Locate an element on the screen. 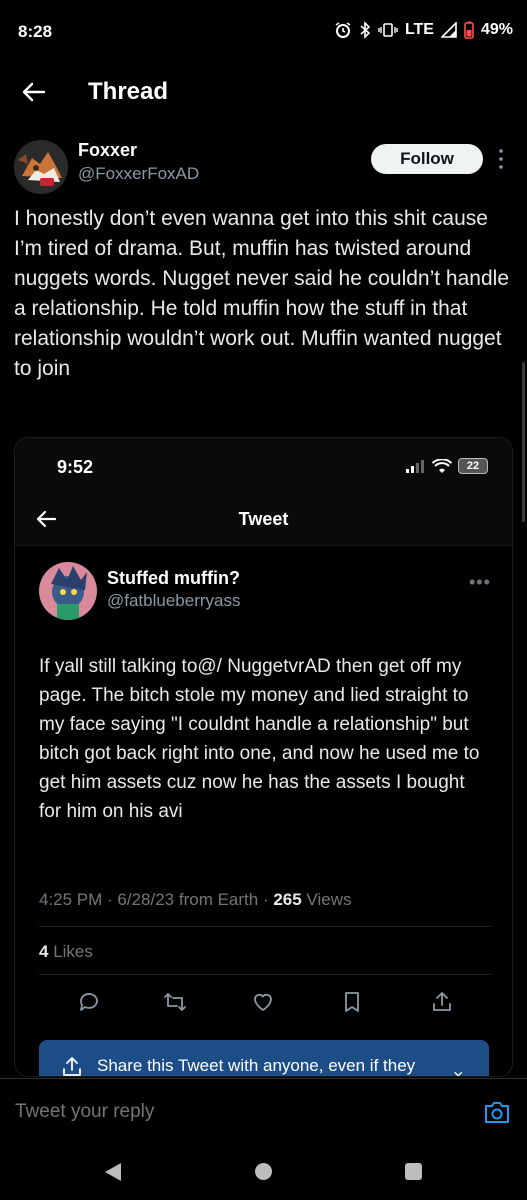 The width and height of the screenshot is (527, 1200). nav-back-icon is located at coordinates (113, 1172).